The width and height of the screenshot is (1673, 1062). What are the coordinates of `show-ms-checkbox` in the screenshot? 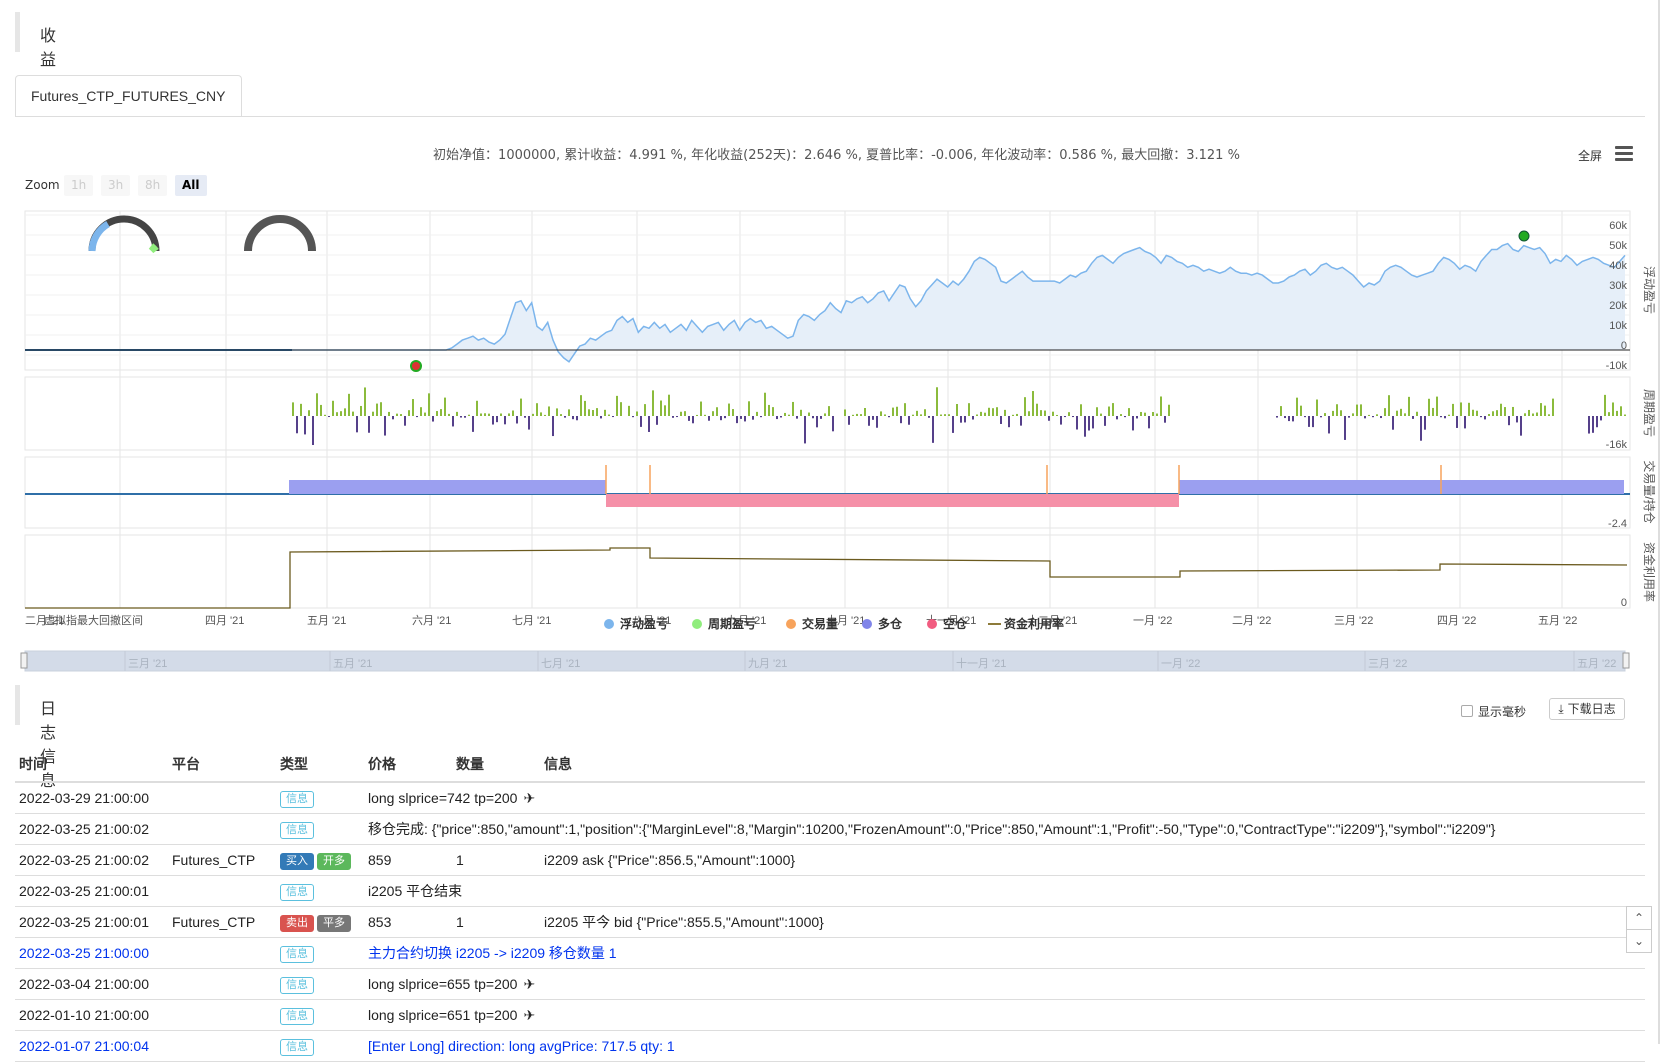 It's located at (1467, 711).